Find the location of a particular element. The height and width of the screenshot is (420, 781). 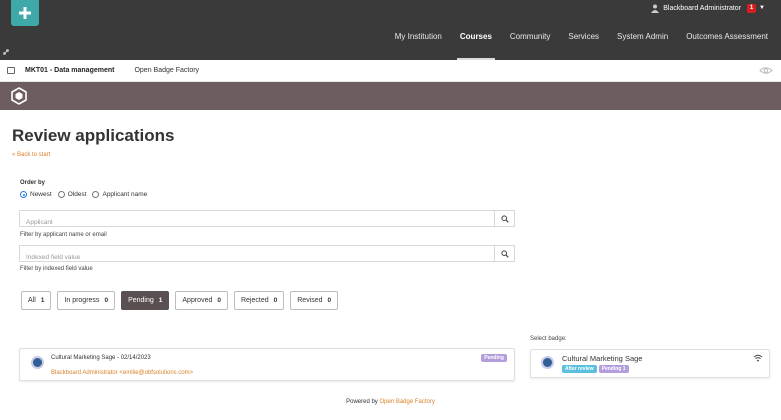

wifi-icon is located at coordinates (758, 358).